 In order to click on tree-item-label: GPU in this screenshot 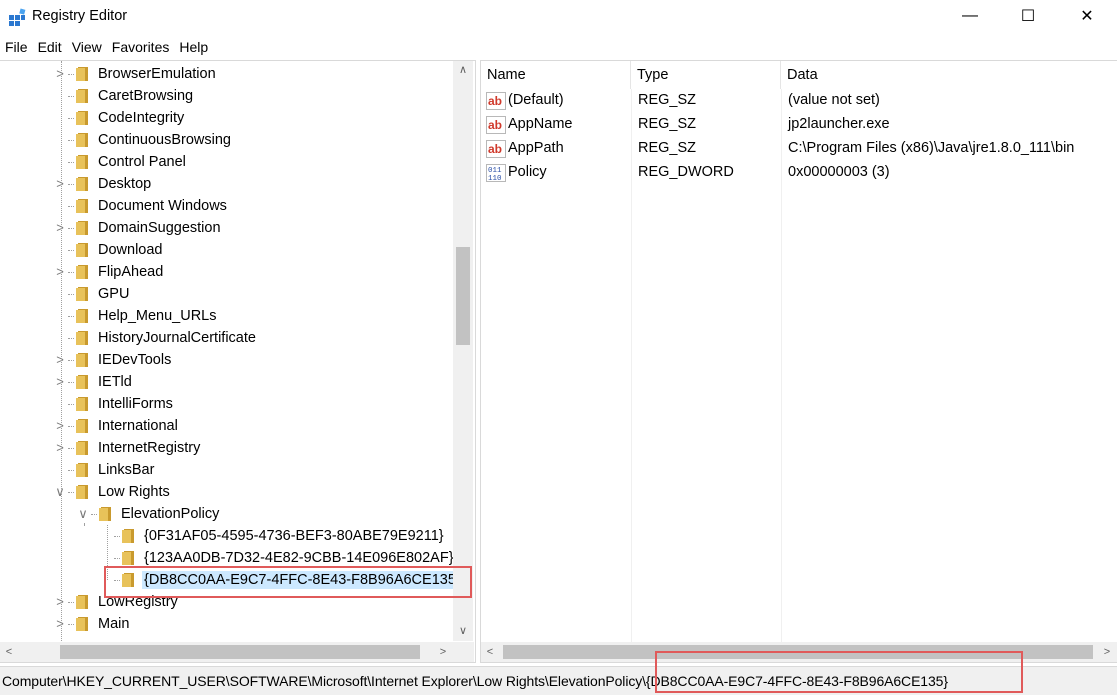, I will do `click(114, 294)`.